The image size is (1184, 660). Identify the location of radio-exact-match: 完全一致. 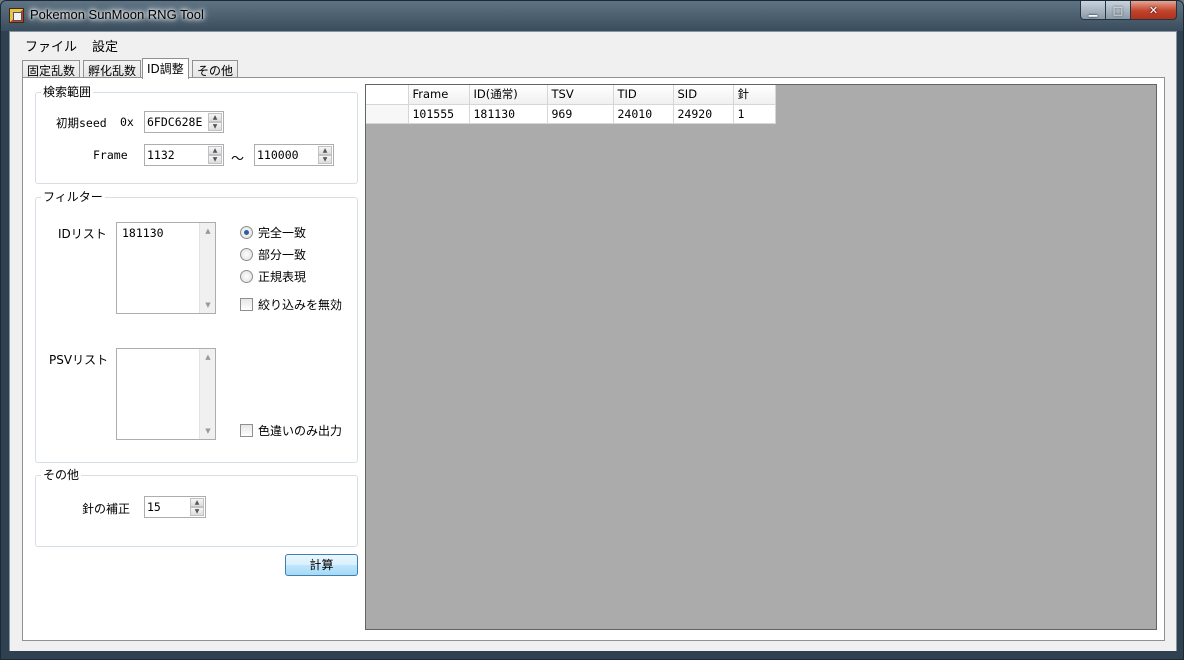
(273, 232).